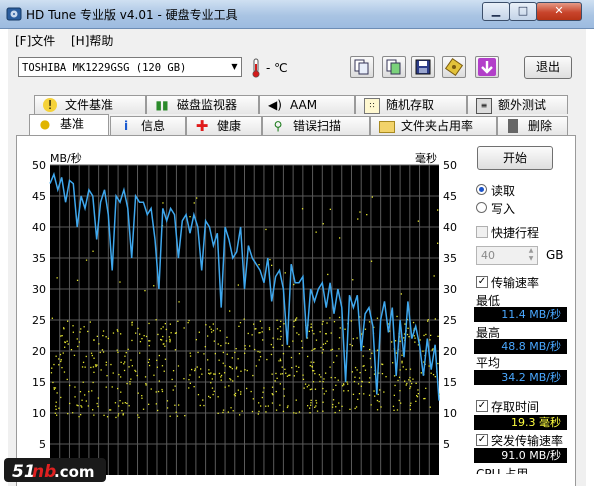 This screenshot has height=486, width=594. What do you see at coordinates (35, 40) in the screenshot?
I see `menu-file: [F]文件` at bounding box center [35, 40].